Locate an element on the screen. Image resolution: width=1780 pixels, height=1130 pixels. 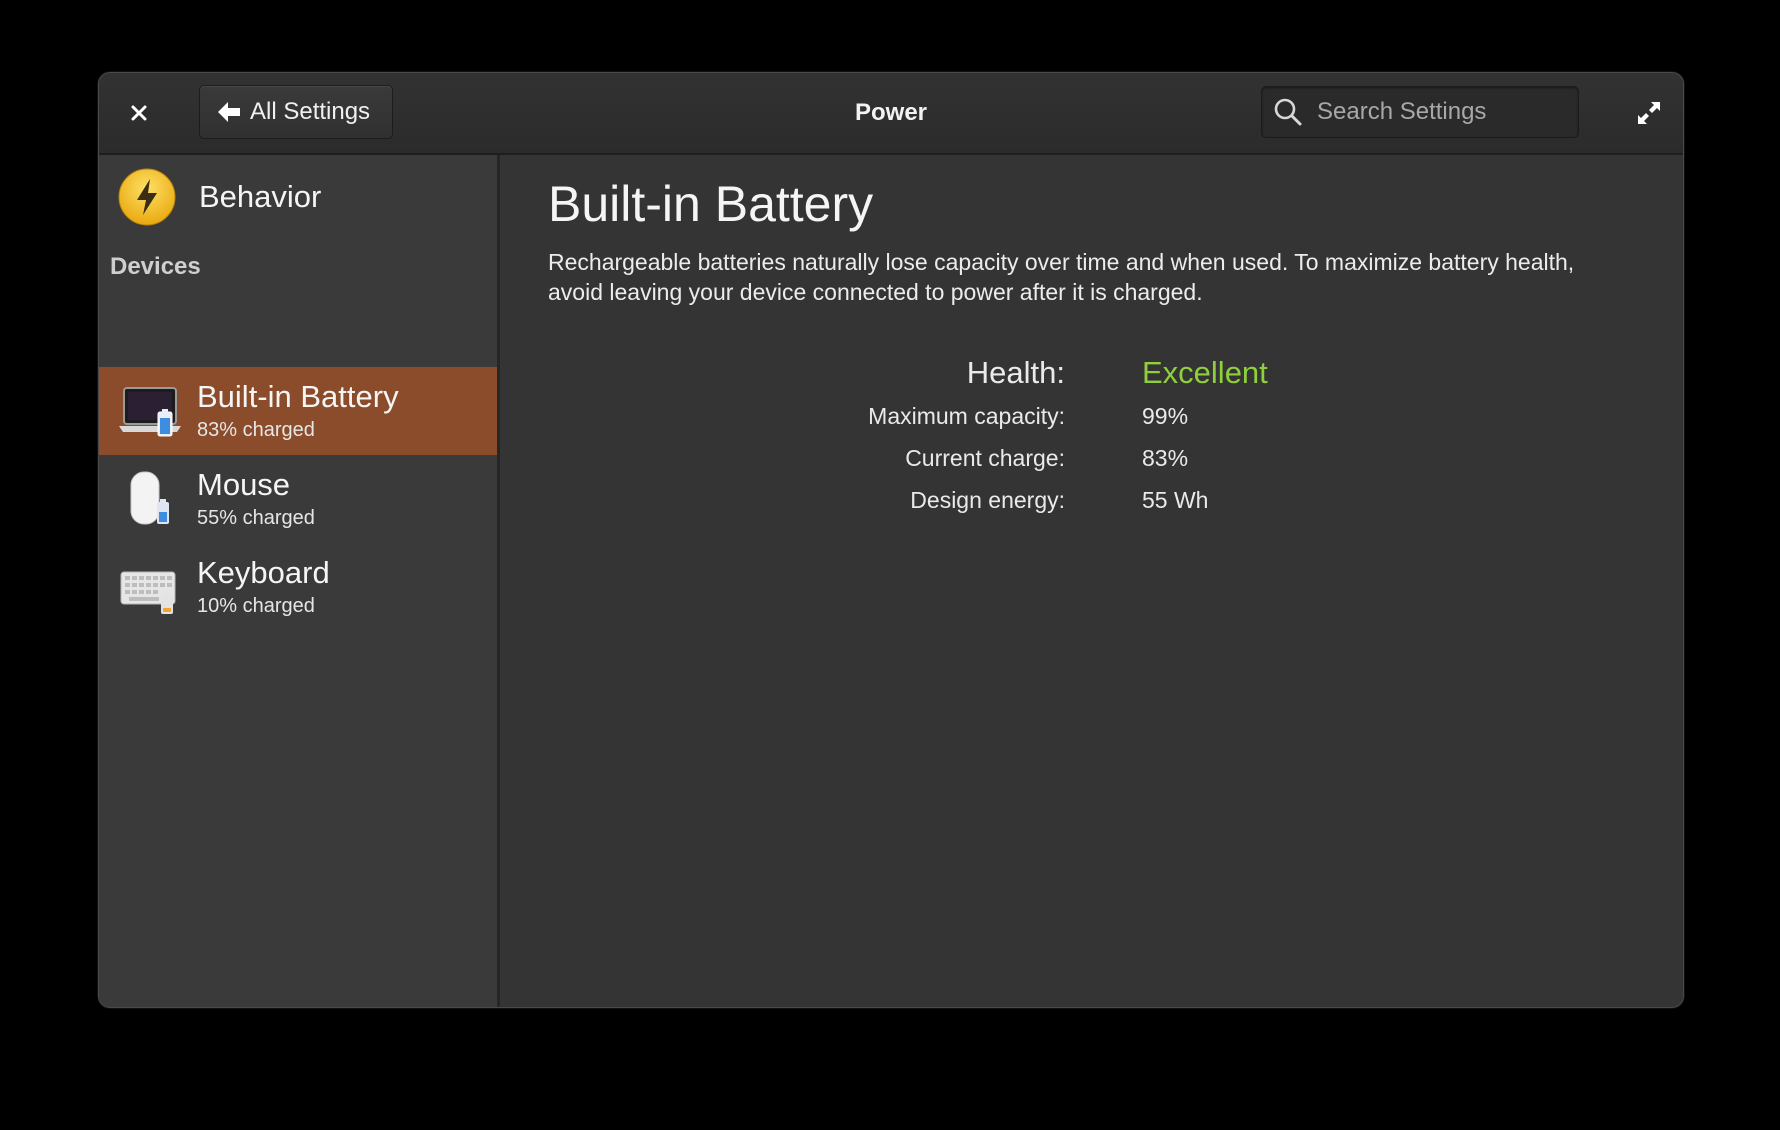
stat-value: 55 Wh is located at coordinates (1175, 500).